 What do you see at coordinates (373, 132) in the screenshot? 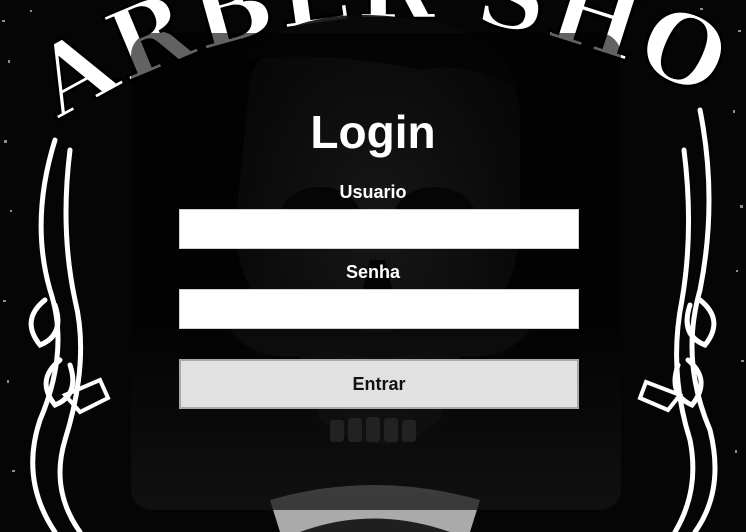
I see `login-title: Login` at bounding box center [373, 132].